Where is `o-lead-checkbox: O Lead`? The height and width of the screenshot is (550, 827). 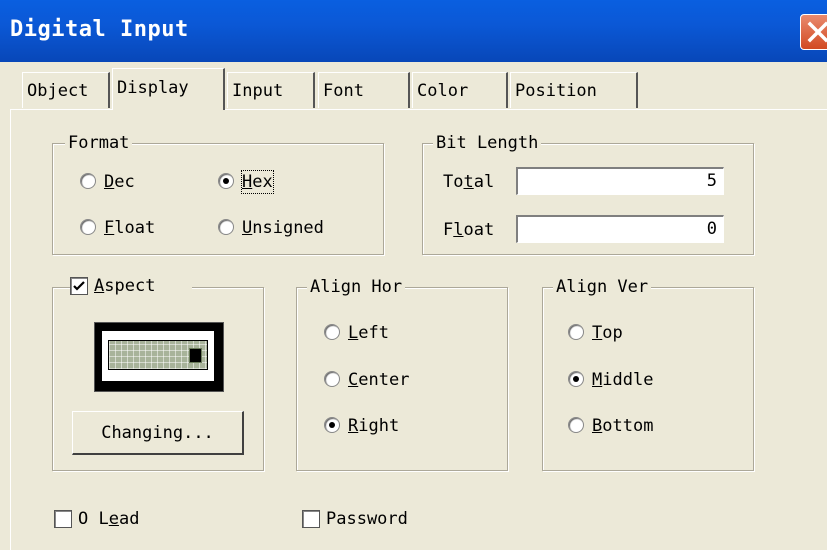
o-lead-checkbox: O Lead is located at coordinates (114, 519).